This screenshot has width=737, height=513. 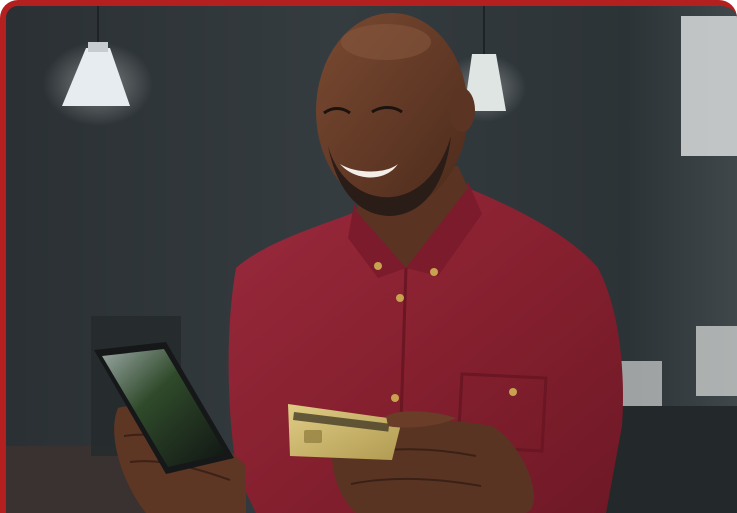 What do you see at coordinates (709, 86) in the screenshot?
I see `background-shelf` at bounding box center [709, 86].